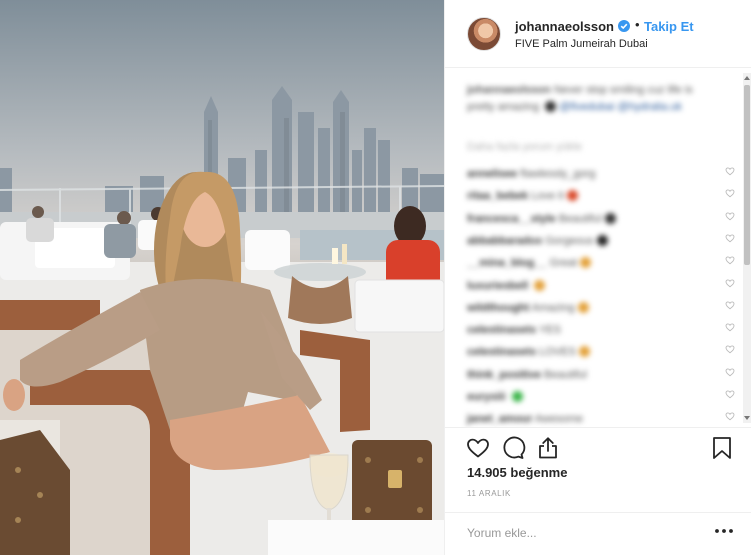 Image resolution: width=751 pixels, height=555 pixels. I want to click on comment-text: abbabbaradox Gorgeous, so click(537, 240).